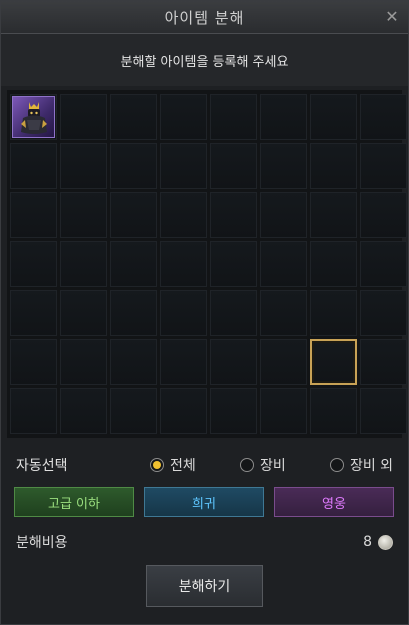 The height and width of the screenshot is (625, 409). I want to click on cost-row: 분해비용 8, so click(204, 542).